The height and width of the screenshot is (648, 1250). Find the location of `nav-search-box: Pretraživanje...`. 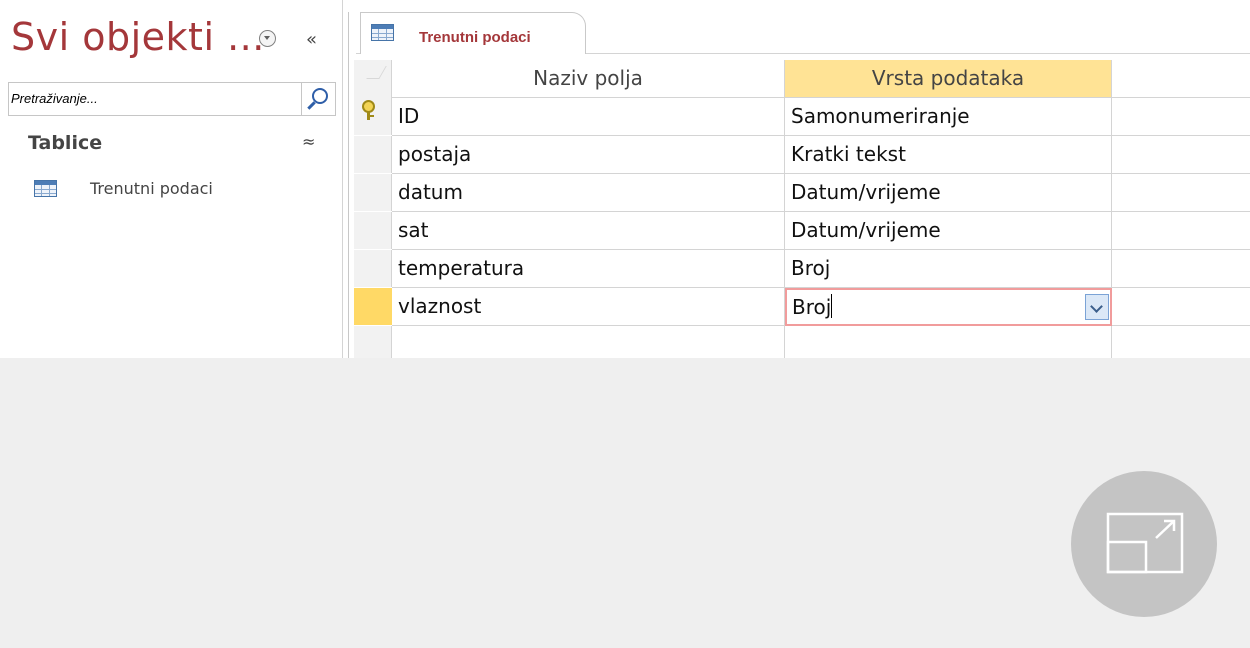

nav-search-box: Pretraživanje... is located at coordinates (172, 99).